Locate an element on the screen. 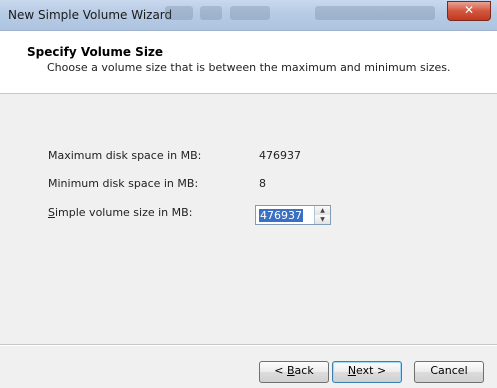 The image size is (497, 388). volume-size-stepper: 476937 ▲ ▼ is located at coordinates (293, 215).